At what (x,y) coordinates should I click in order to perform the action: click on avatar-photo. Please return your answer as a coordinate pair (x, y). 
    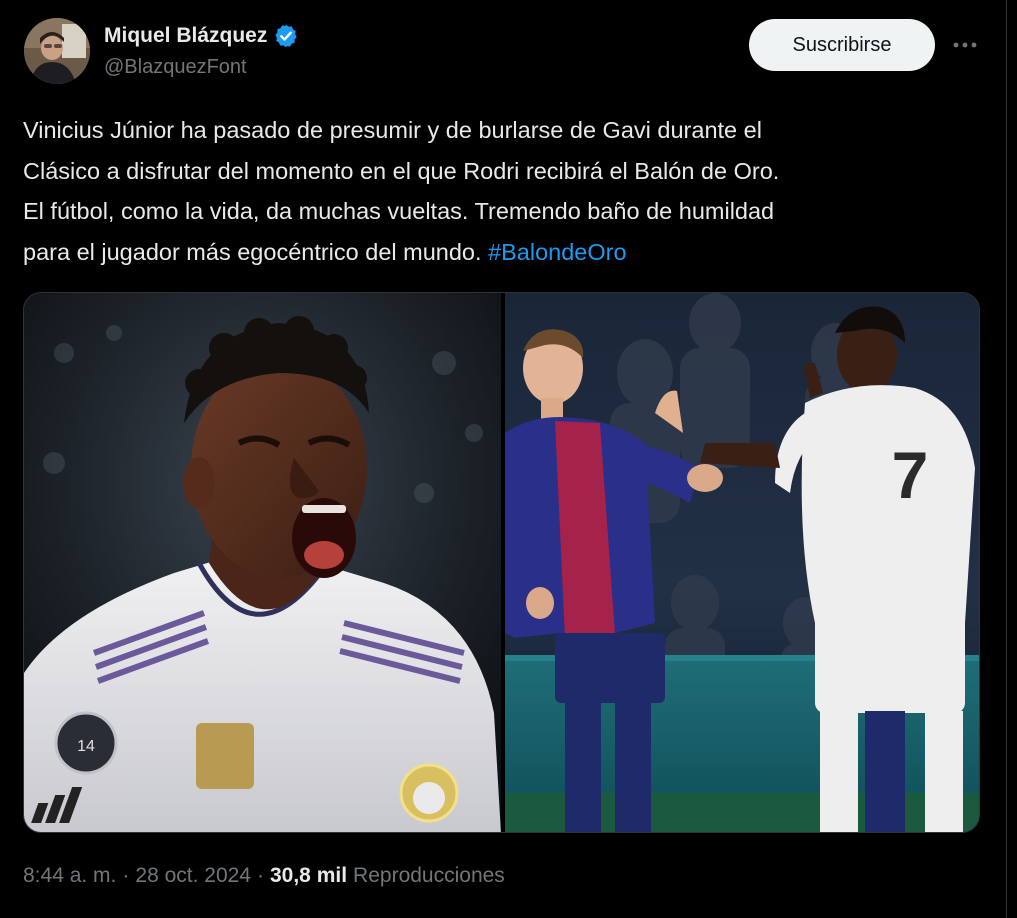
    Looking at the image, I should click on (57, 51).